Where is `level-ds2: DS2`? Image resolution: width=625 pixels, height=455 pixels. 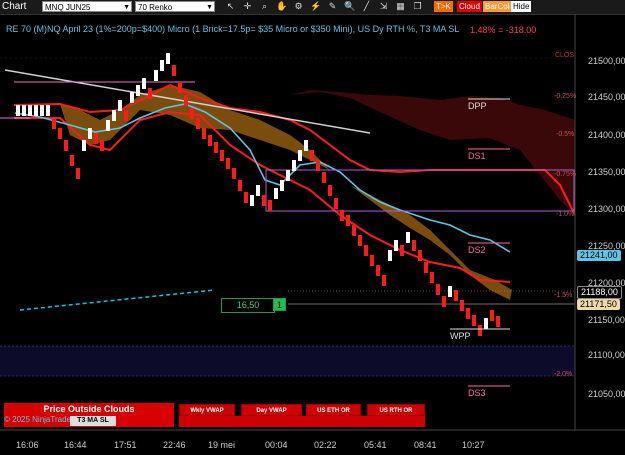
level-ds2: DS2 is located at coordinates (477, 250).